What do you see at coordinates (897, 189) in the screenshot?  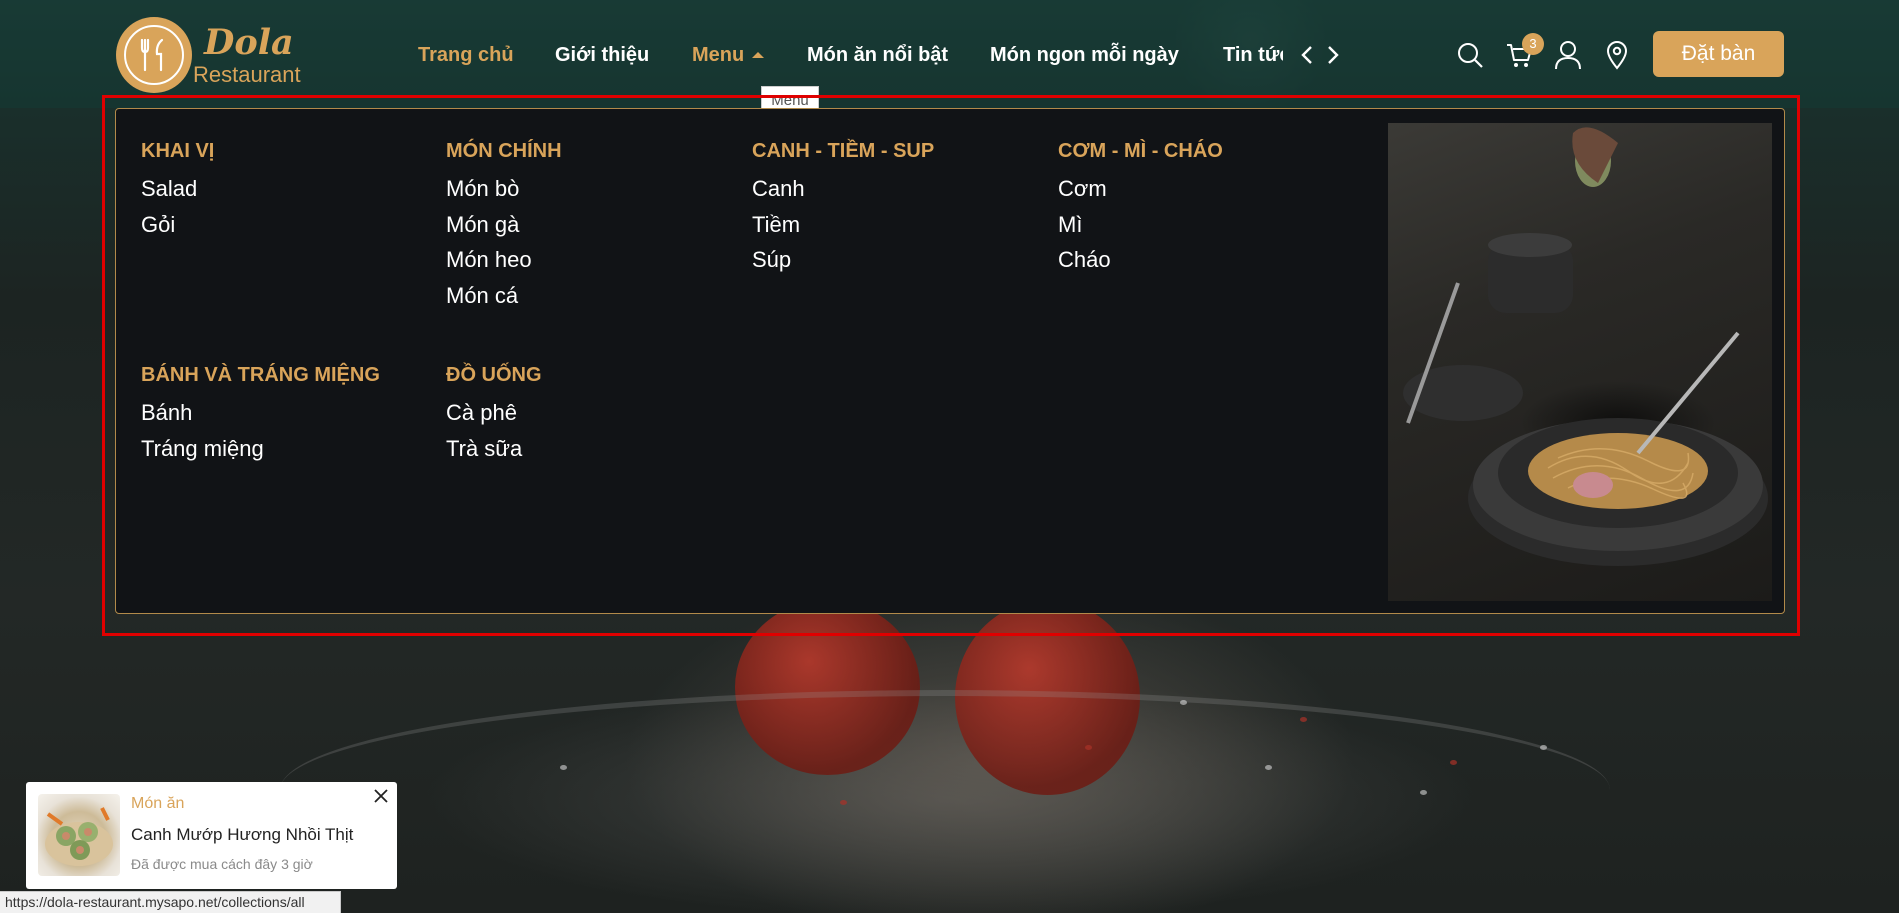 I see `menu-link: Canh` at bounding box center [897, 189].